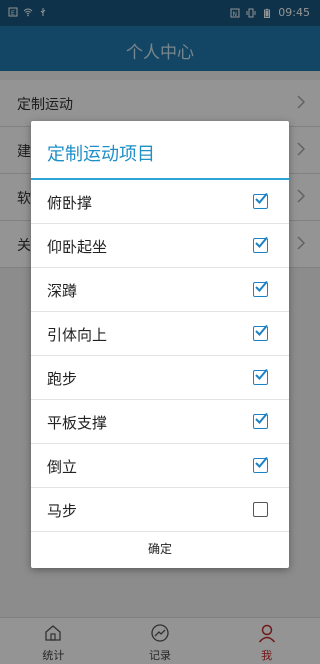 The height and width of the screenshot is (664, 320). I want to click on dialog-title: 定制运动项目, so click(101, 154).